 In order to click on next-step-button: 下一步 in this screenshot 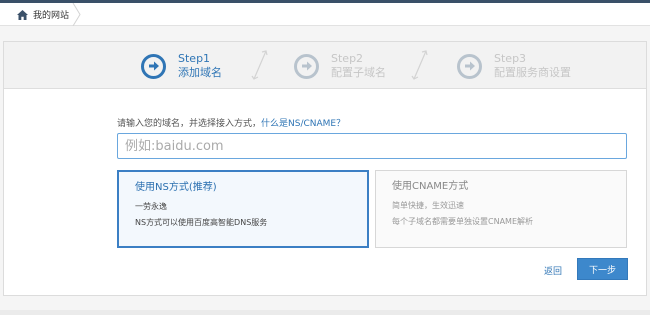, I will do `click(602, 269)`.